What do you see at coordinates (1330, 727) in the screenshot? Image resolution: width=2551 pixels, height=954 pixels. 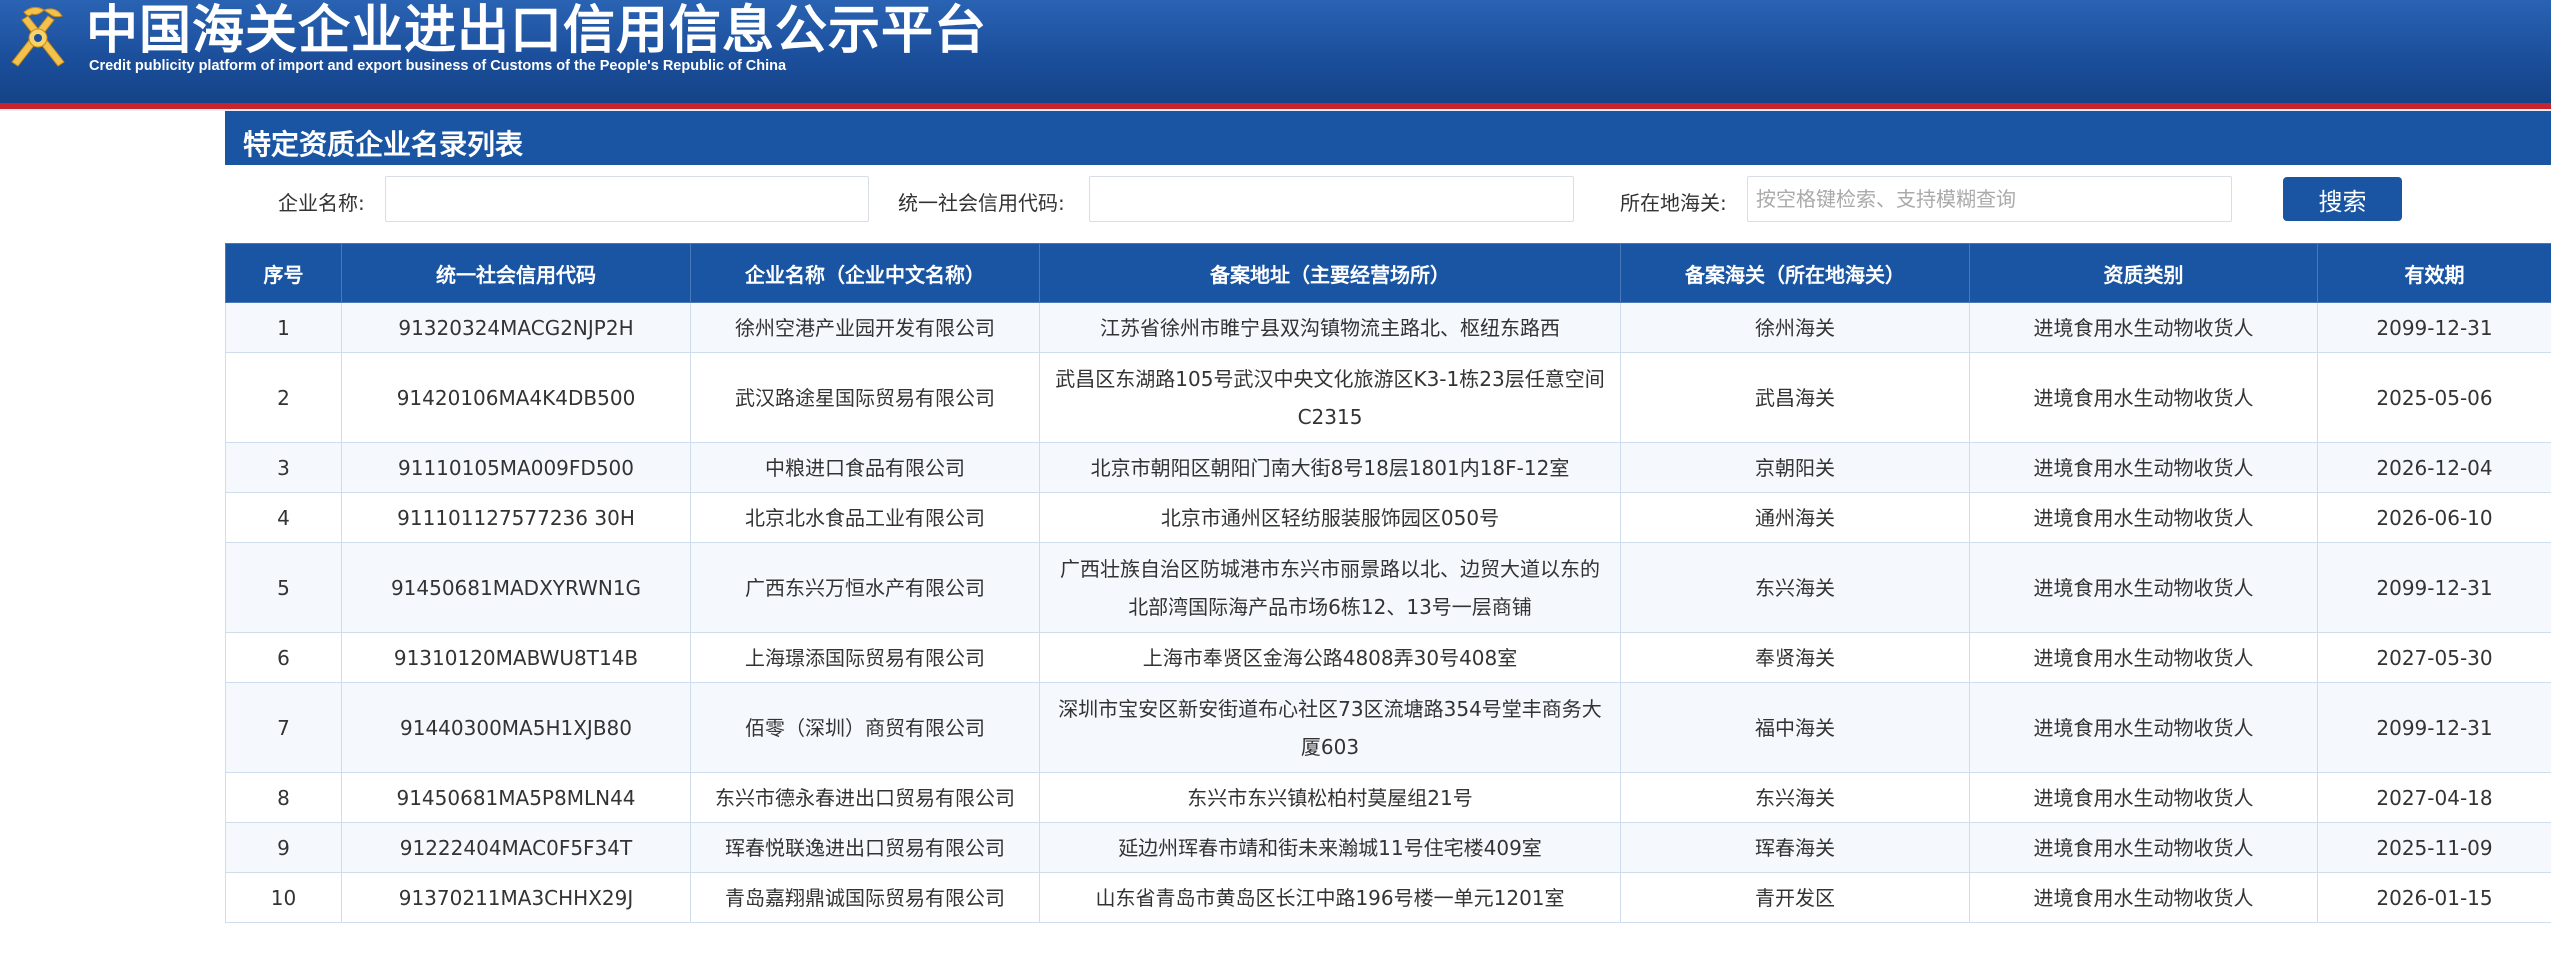 I see `row-address: 深圳市宝安区新安街道布心社区73区流塘路354号堂丰商务大厦603` at bounding box center [1330, 727].